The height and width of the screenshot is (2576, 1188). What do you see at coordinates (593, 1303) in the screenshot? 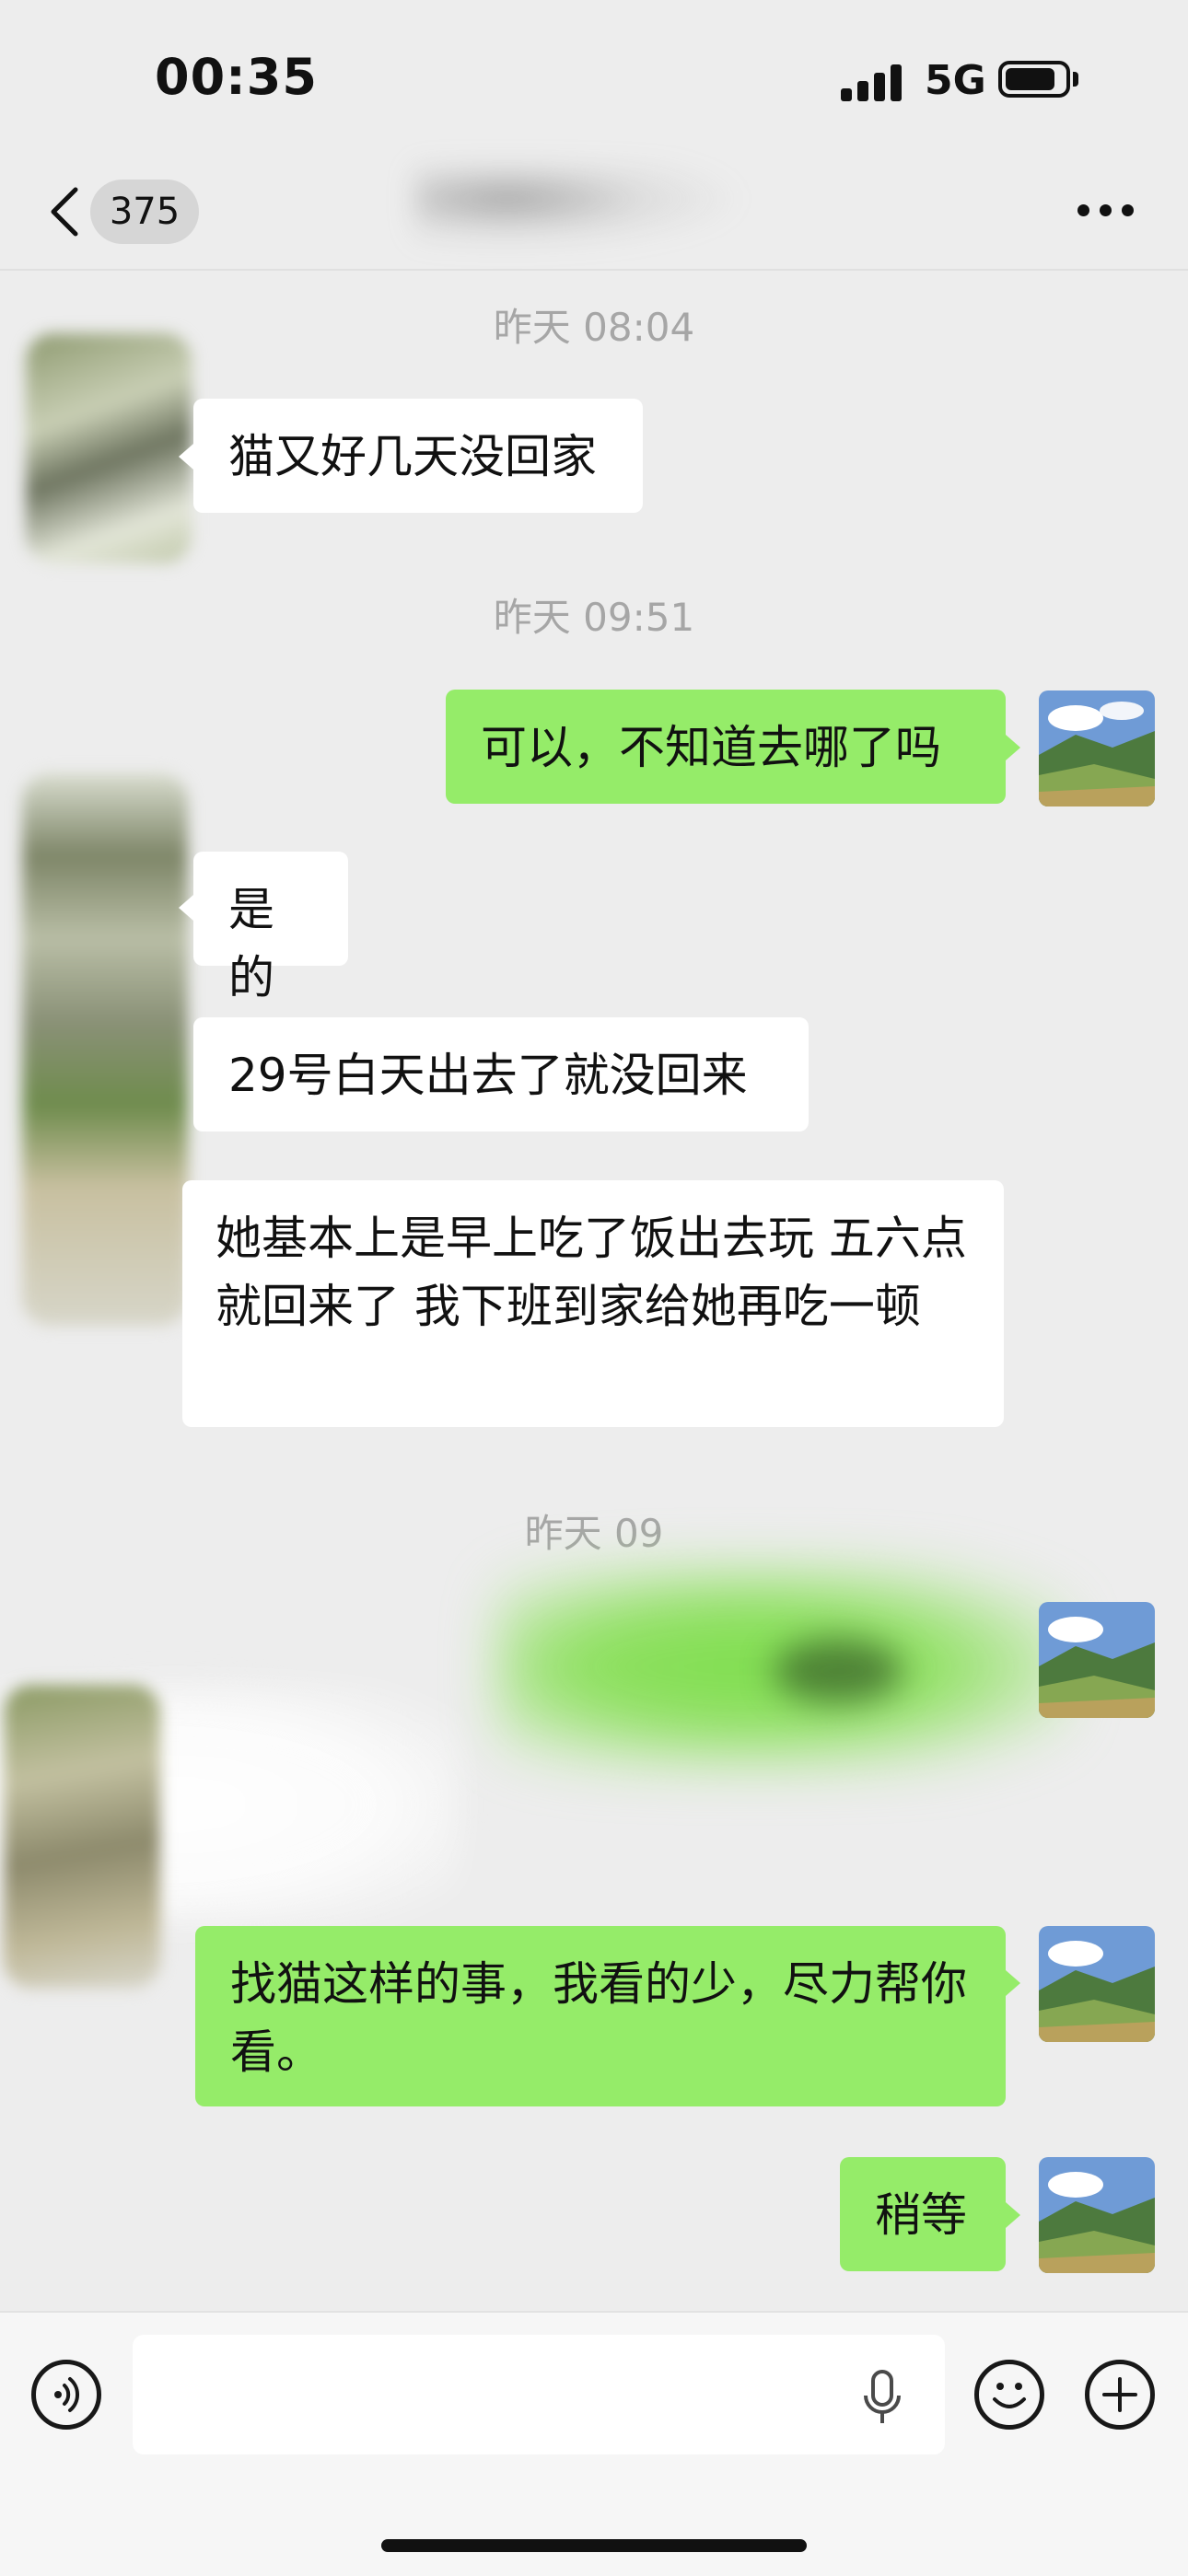
I see `incoming-message: 她基本上是早上吃了饭出去玩 五六点就回来了 我下班到家给她再吃一顿` at bounding box center [593, 1303].